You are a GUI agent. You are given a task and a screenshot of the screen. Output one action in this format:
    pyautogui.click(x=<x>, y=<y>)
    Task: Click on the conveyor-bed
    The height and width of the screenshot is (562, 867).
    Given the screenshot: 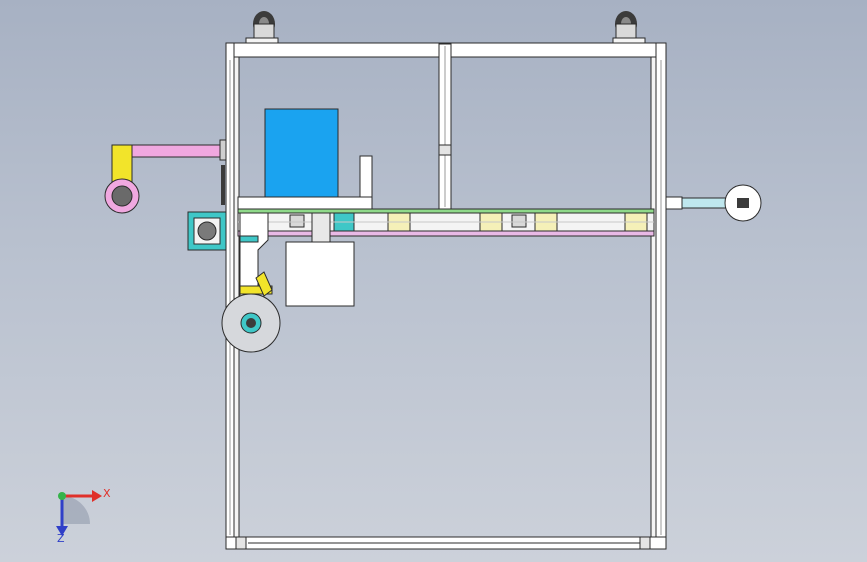 What is the action you would take?
    pyautogui.click(x=446, y=222)
    